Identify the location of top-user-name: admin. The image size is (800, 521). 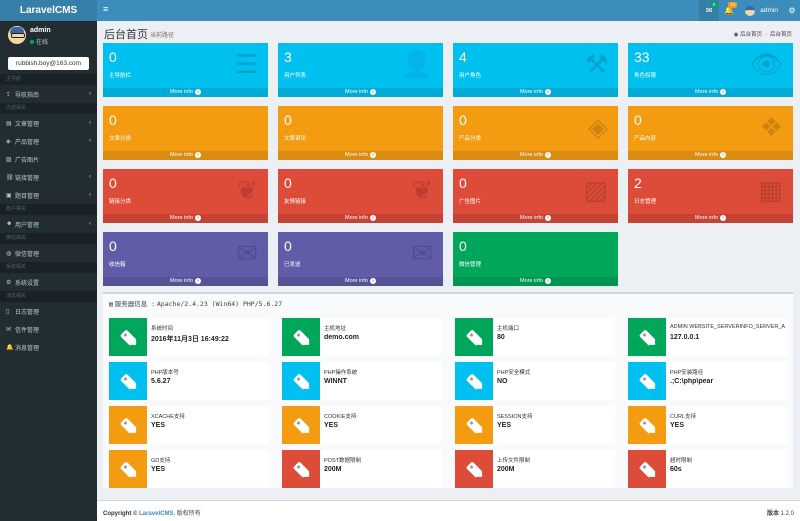
(769, 10).